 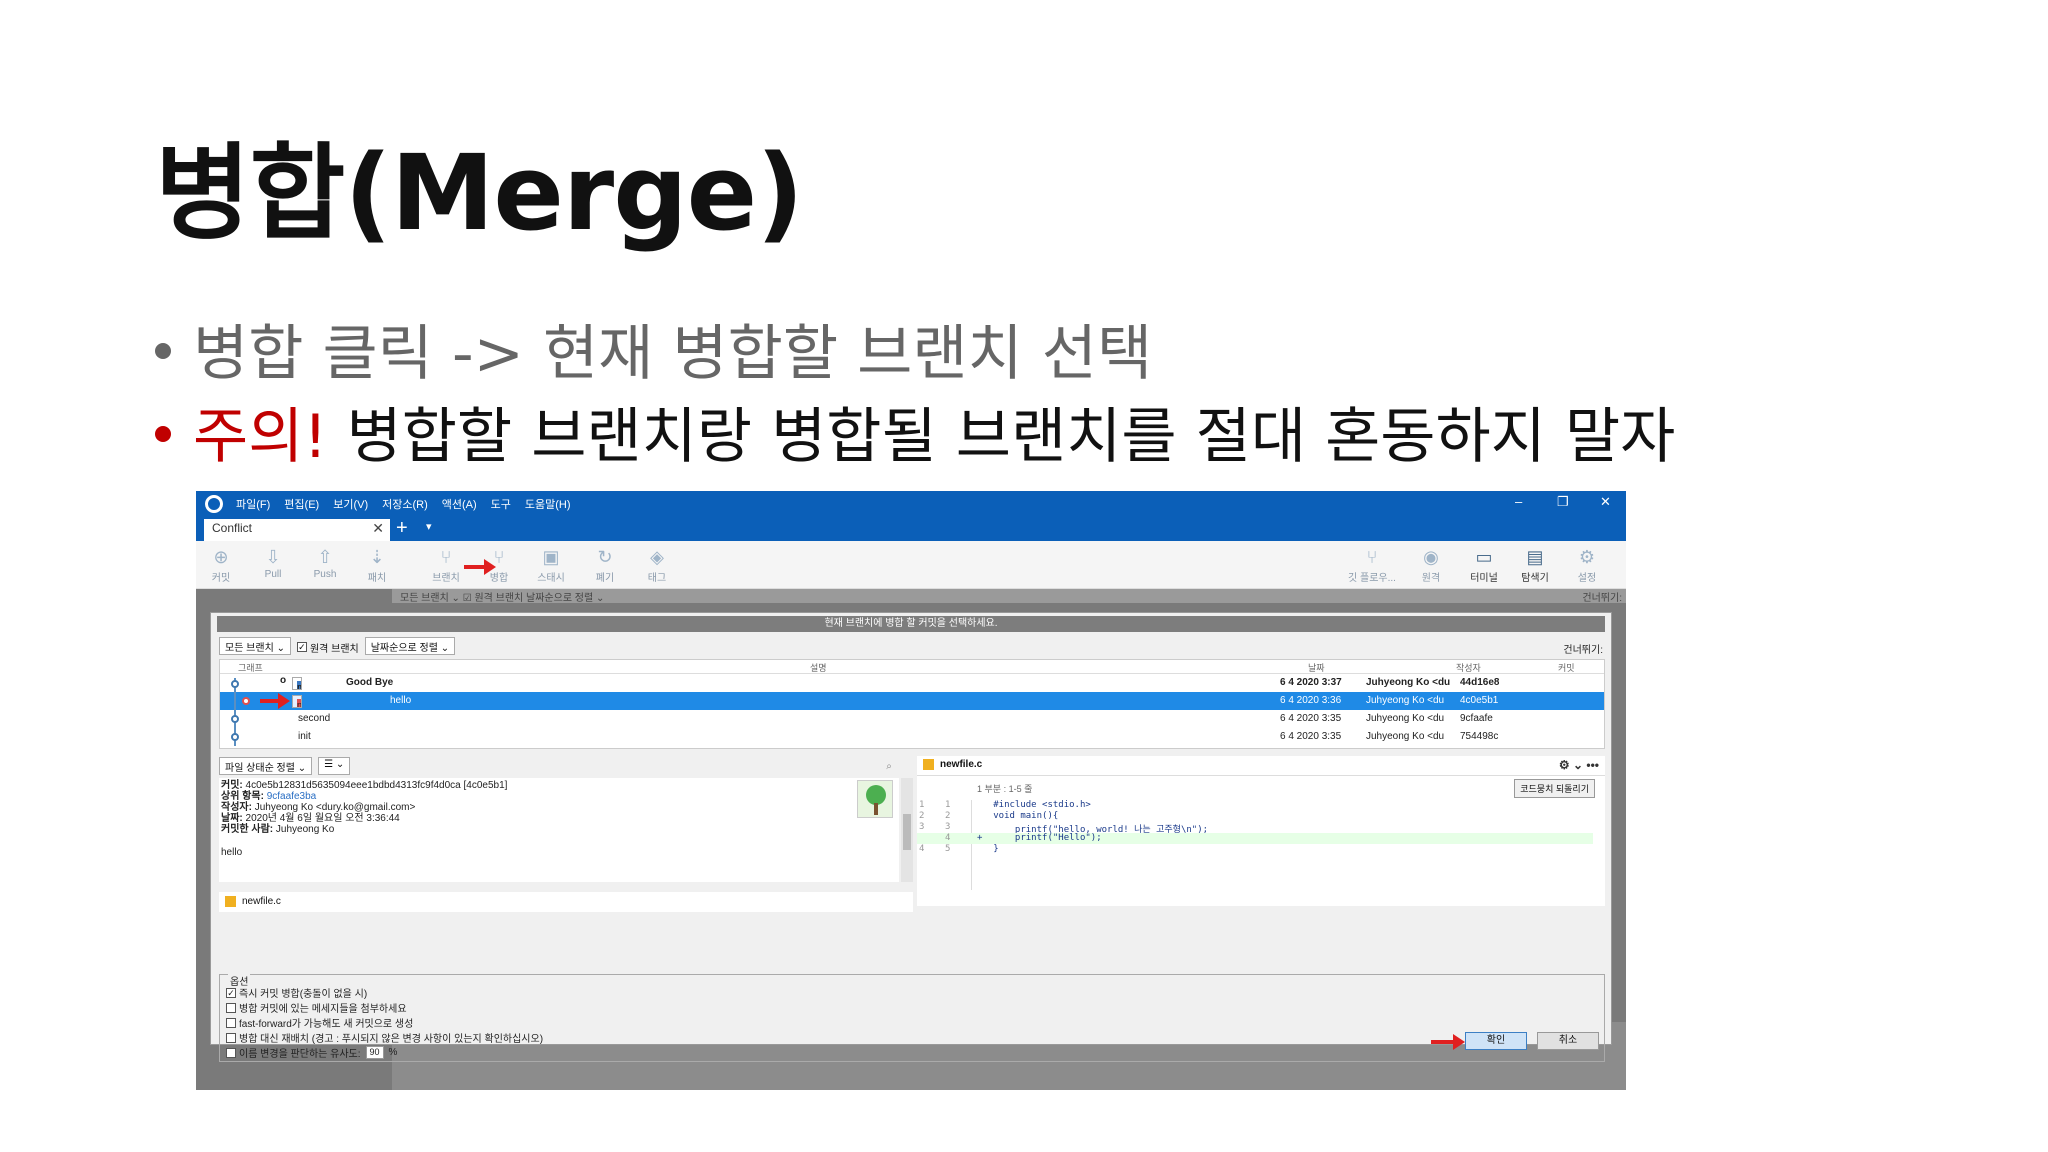 What do you see at coordinates (889, 766) in the screenshot?
I see `search-icon: ⌕` at bounding box center [889, 766].